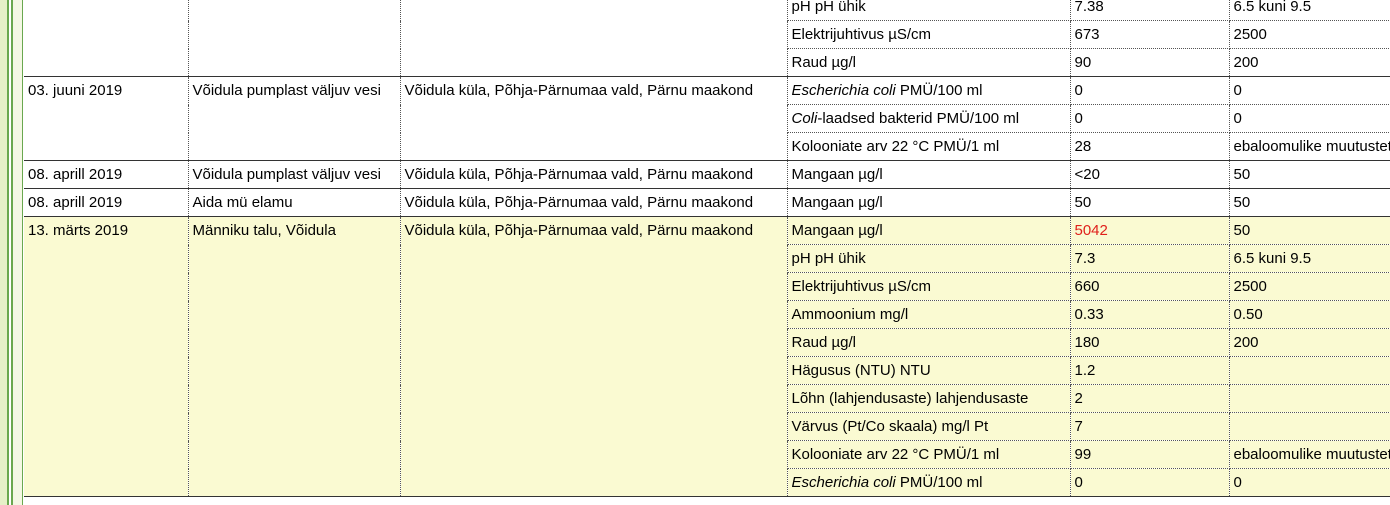 This screenshot has width=1390, height=505. What do you see at coordinates (294, 90) in the screenshot?
I see `sampling-location-cell: Võidula pumplast väljuv vesi` at bounding box center [294, 90].